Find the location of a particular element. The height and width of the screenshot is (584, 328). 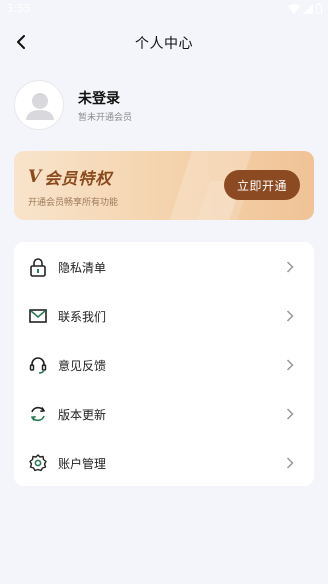

menu-item-label: 意见反馈 is located at coordinates (82, 366).